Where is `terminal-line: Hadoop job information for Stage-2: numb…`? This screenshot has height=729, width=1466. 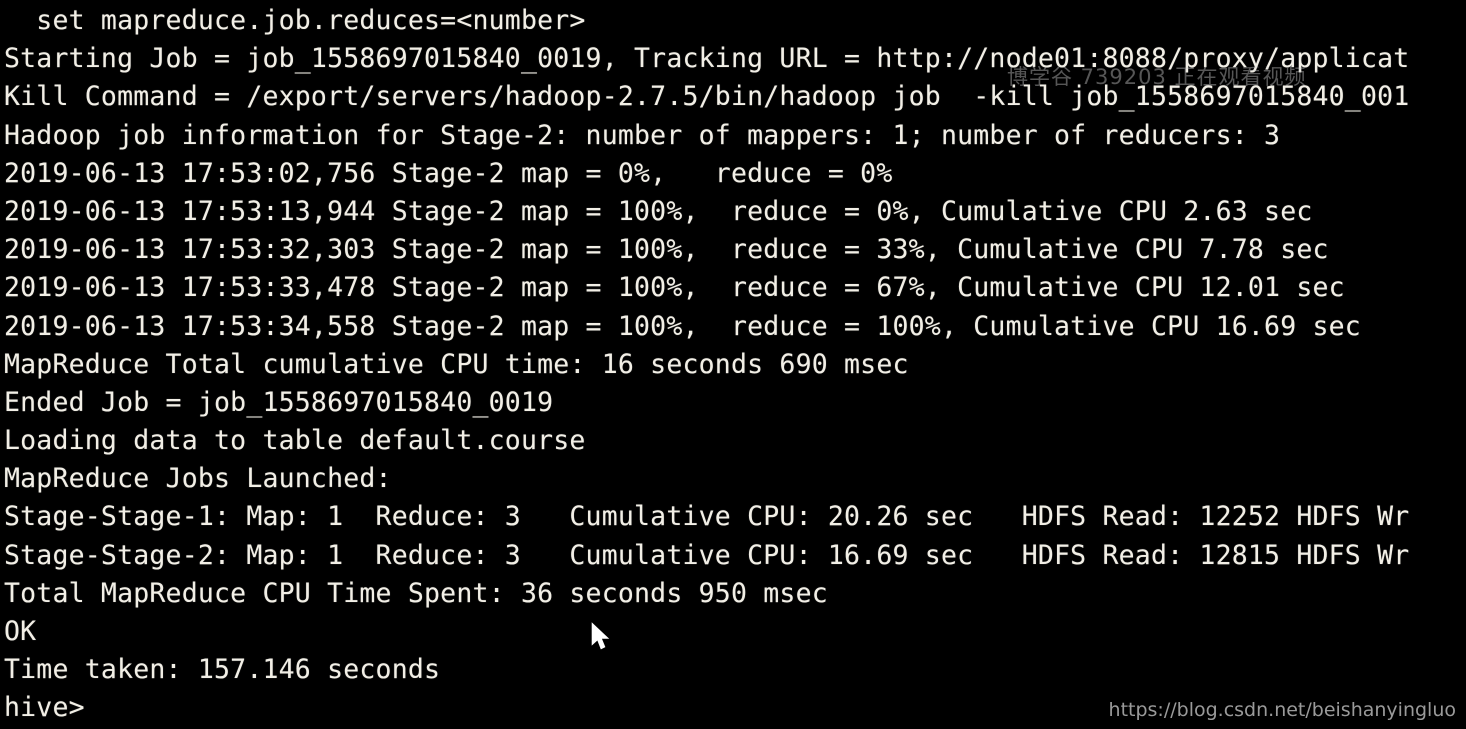
terminal-line: Hadoop job information for Stage-2: numb… is located at coordinates (642, 135).